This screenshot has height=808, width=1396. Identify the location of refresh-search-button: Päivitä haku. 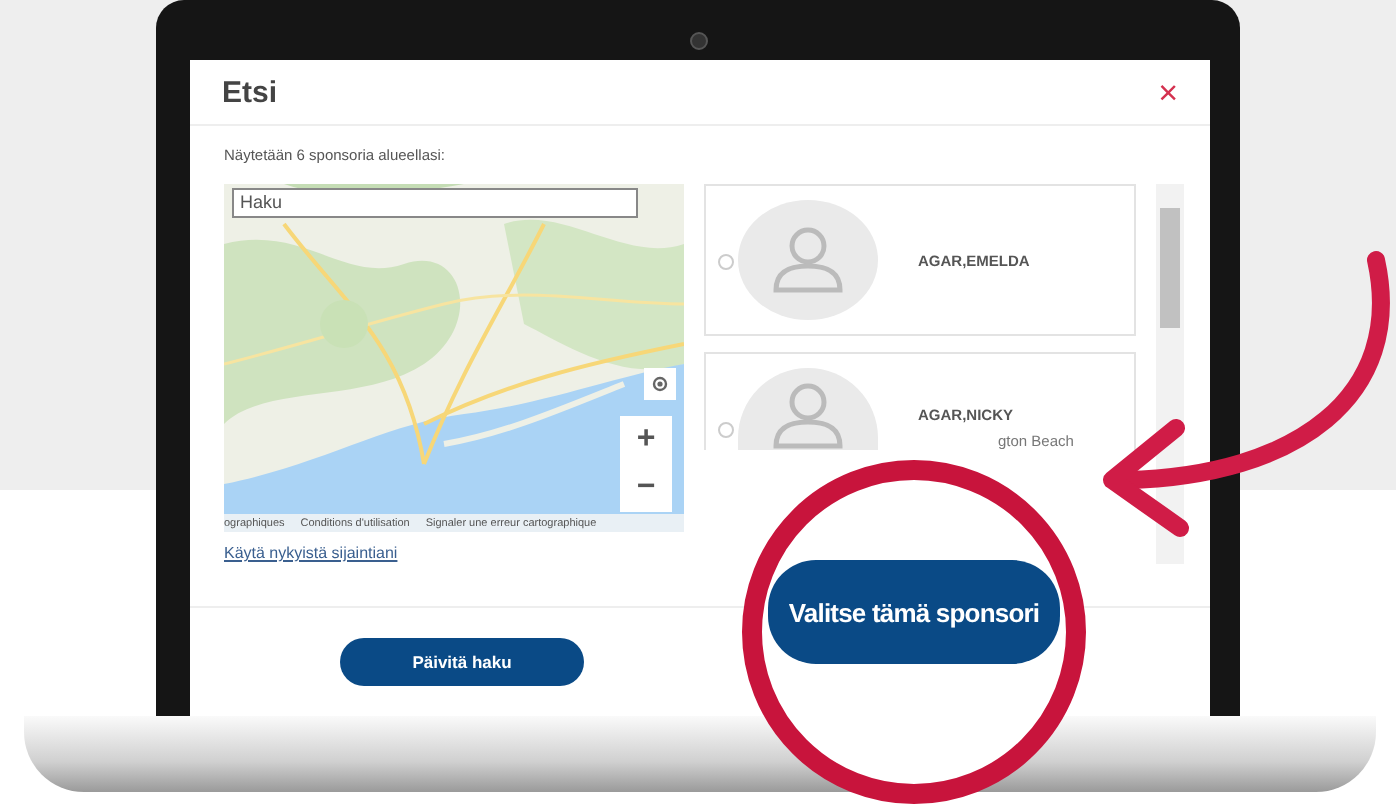
(462, 662).